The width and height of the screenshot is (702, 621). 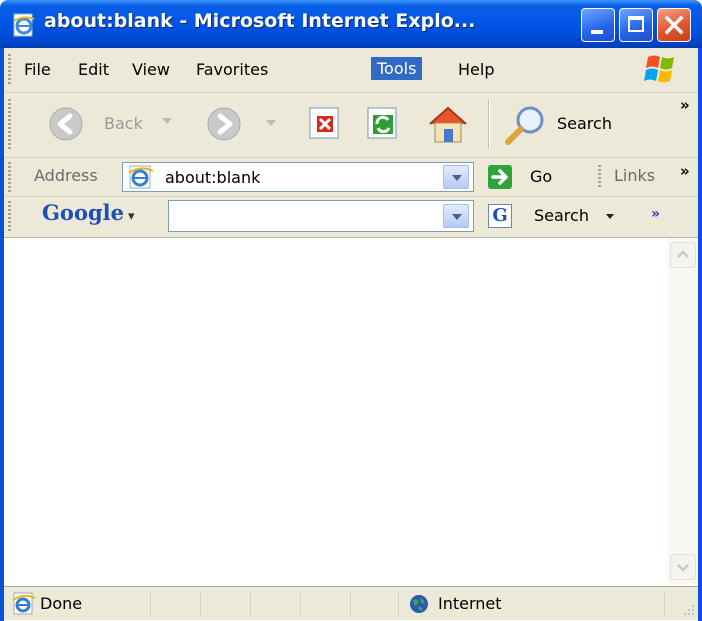 What do you see at coordinates (476, 69) in the screenshot?
I see `menu-help: Help` at bounding box center [476, 69].